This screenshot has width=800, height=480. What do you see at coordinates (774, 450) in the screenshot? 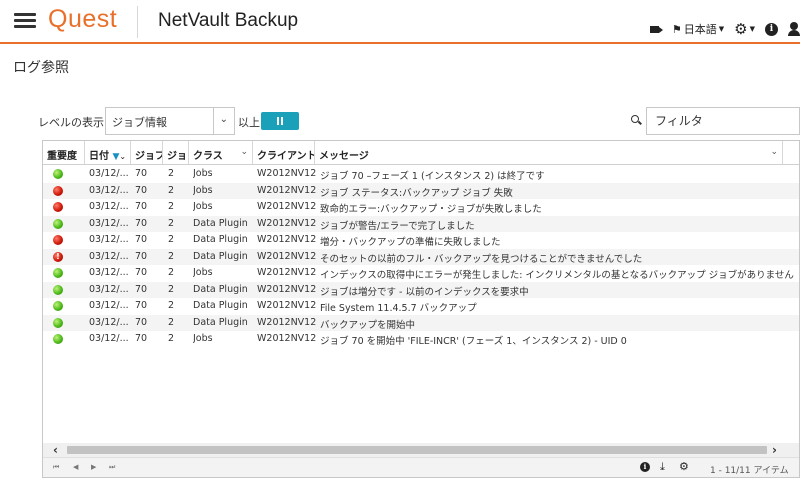
I see `scroll-right-icon: ›` at bounding box center [774, 450].